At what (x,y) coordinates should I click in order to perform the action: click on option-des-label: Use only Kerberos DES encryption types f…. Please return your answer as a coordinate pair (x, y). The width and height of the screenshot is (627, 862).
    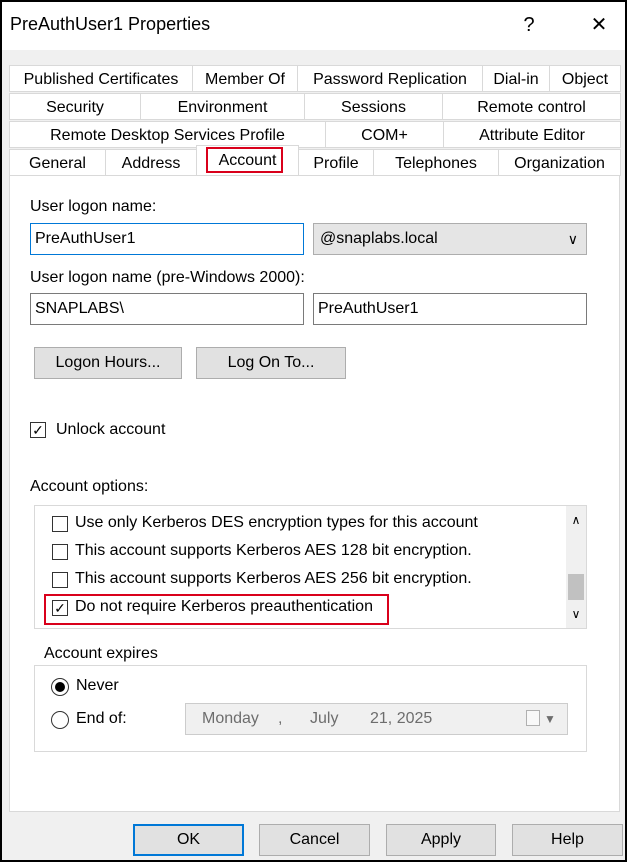
    Looking at the image, I should click on (276, 522).